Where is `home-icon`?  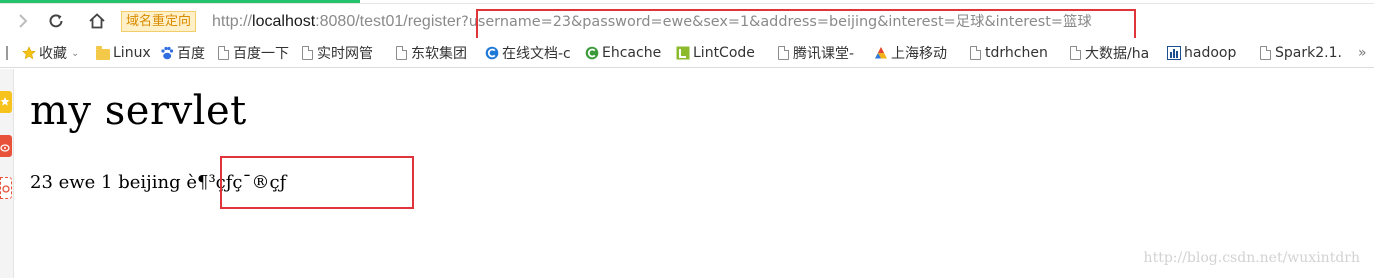 home-icon is located at coordinates (97, 21).